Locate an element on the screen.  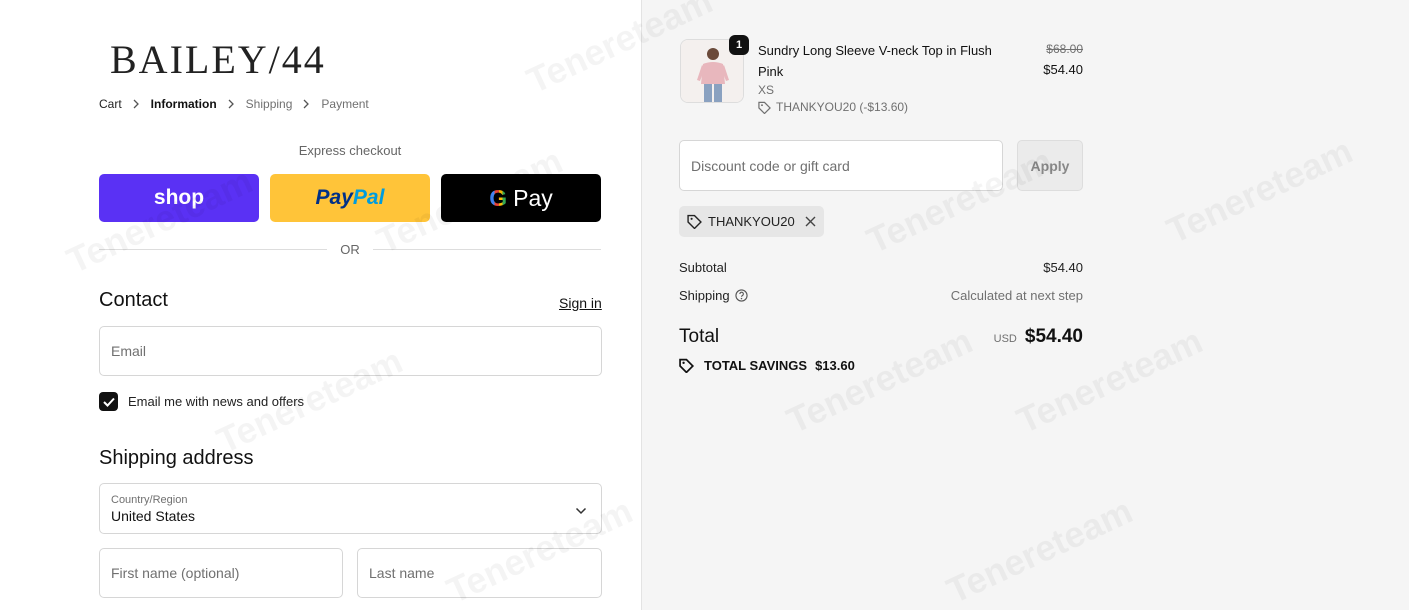
subtotal-row: Subtotal $54.40 is located at coordinates (881, 267).